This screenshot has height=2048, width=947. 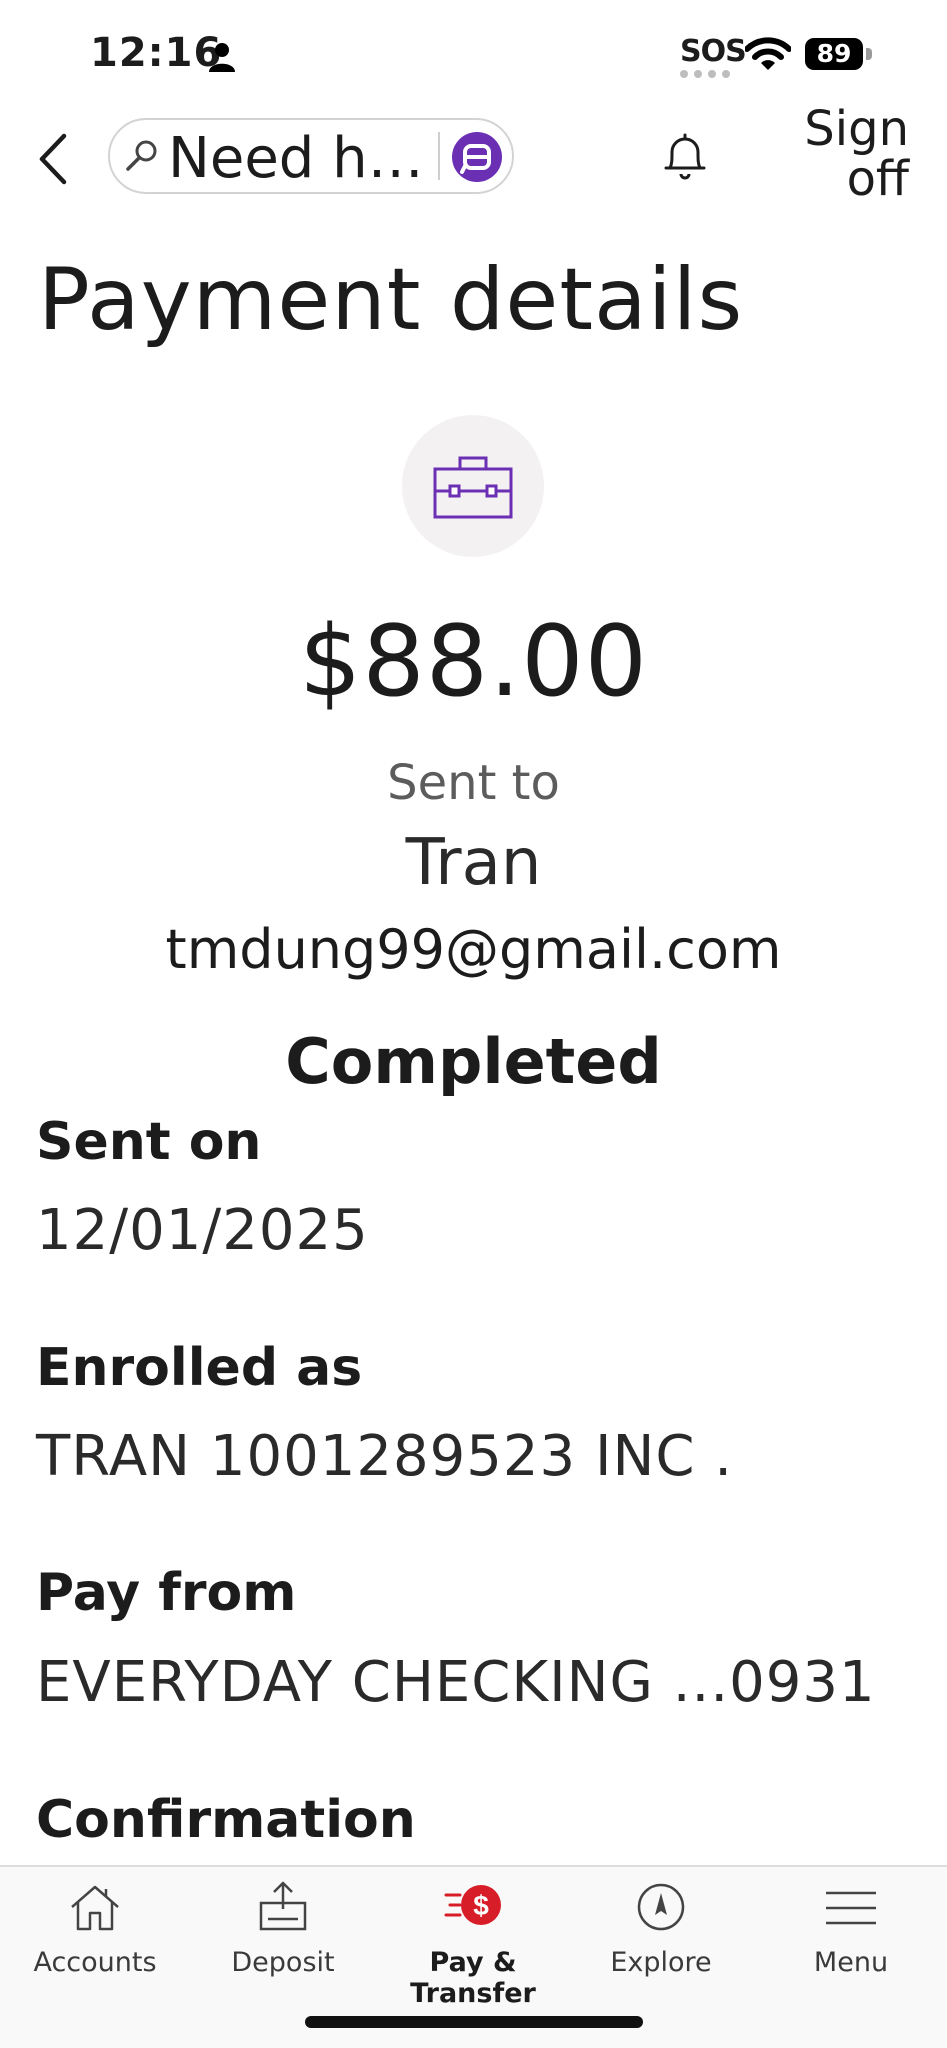 What do you see at coordinates (456, 1682) in the screenshot?
I see `pay-from-value: EVERYDAY CHECKING ...0931` at bounding box center [456, 1682].